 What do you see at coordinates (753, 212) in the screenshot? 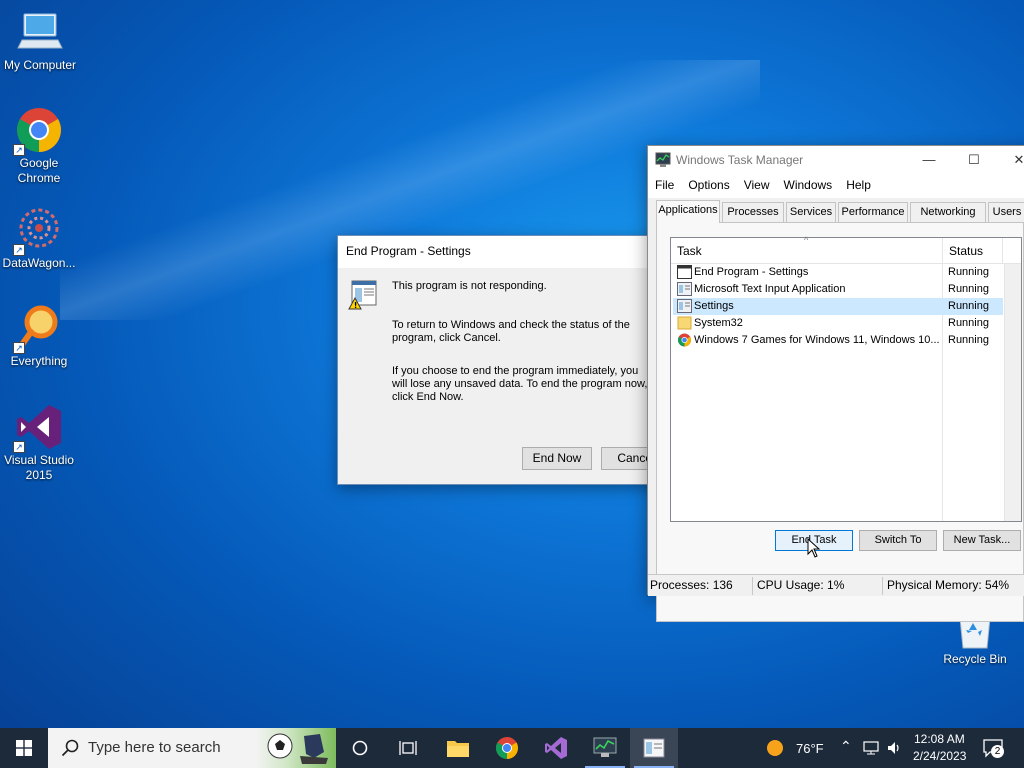
I see `tab-processes: Processes` at bounding box center [753, 212].